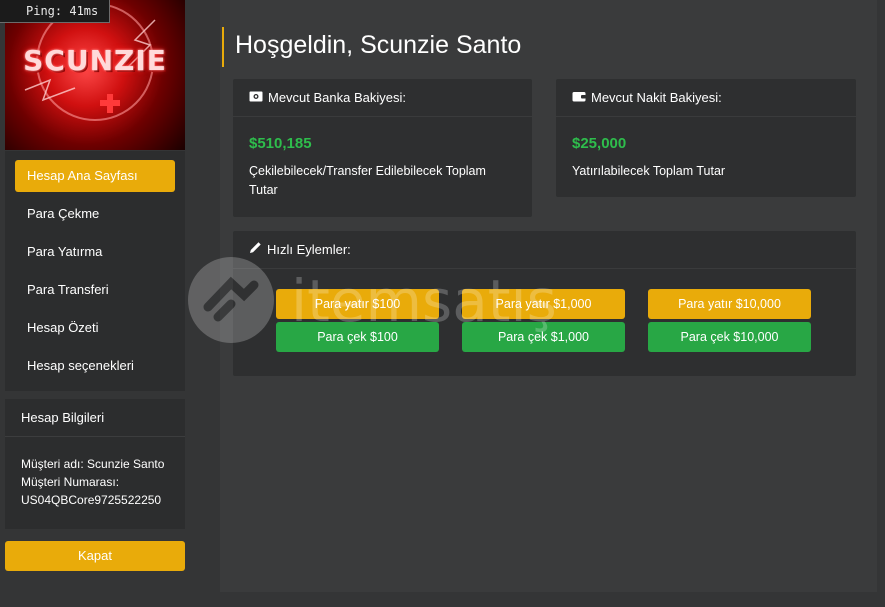 The image size is (885, 607). What do you see at coordinates (95, 252) in the screenshot?
I see `sidebar-item-deposit: Para Yatırma` at bounding box center [95, 252].